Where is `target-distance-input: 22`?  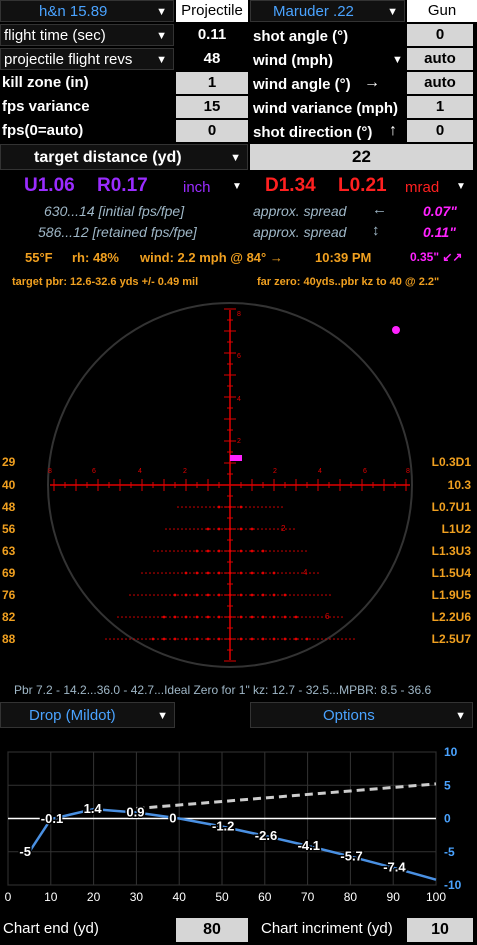
target-distance-input: 22 is located at coordinates (361, 157).